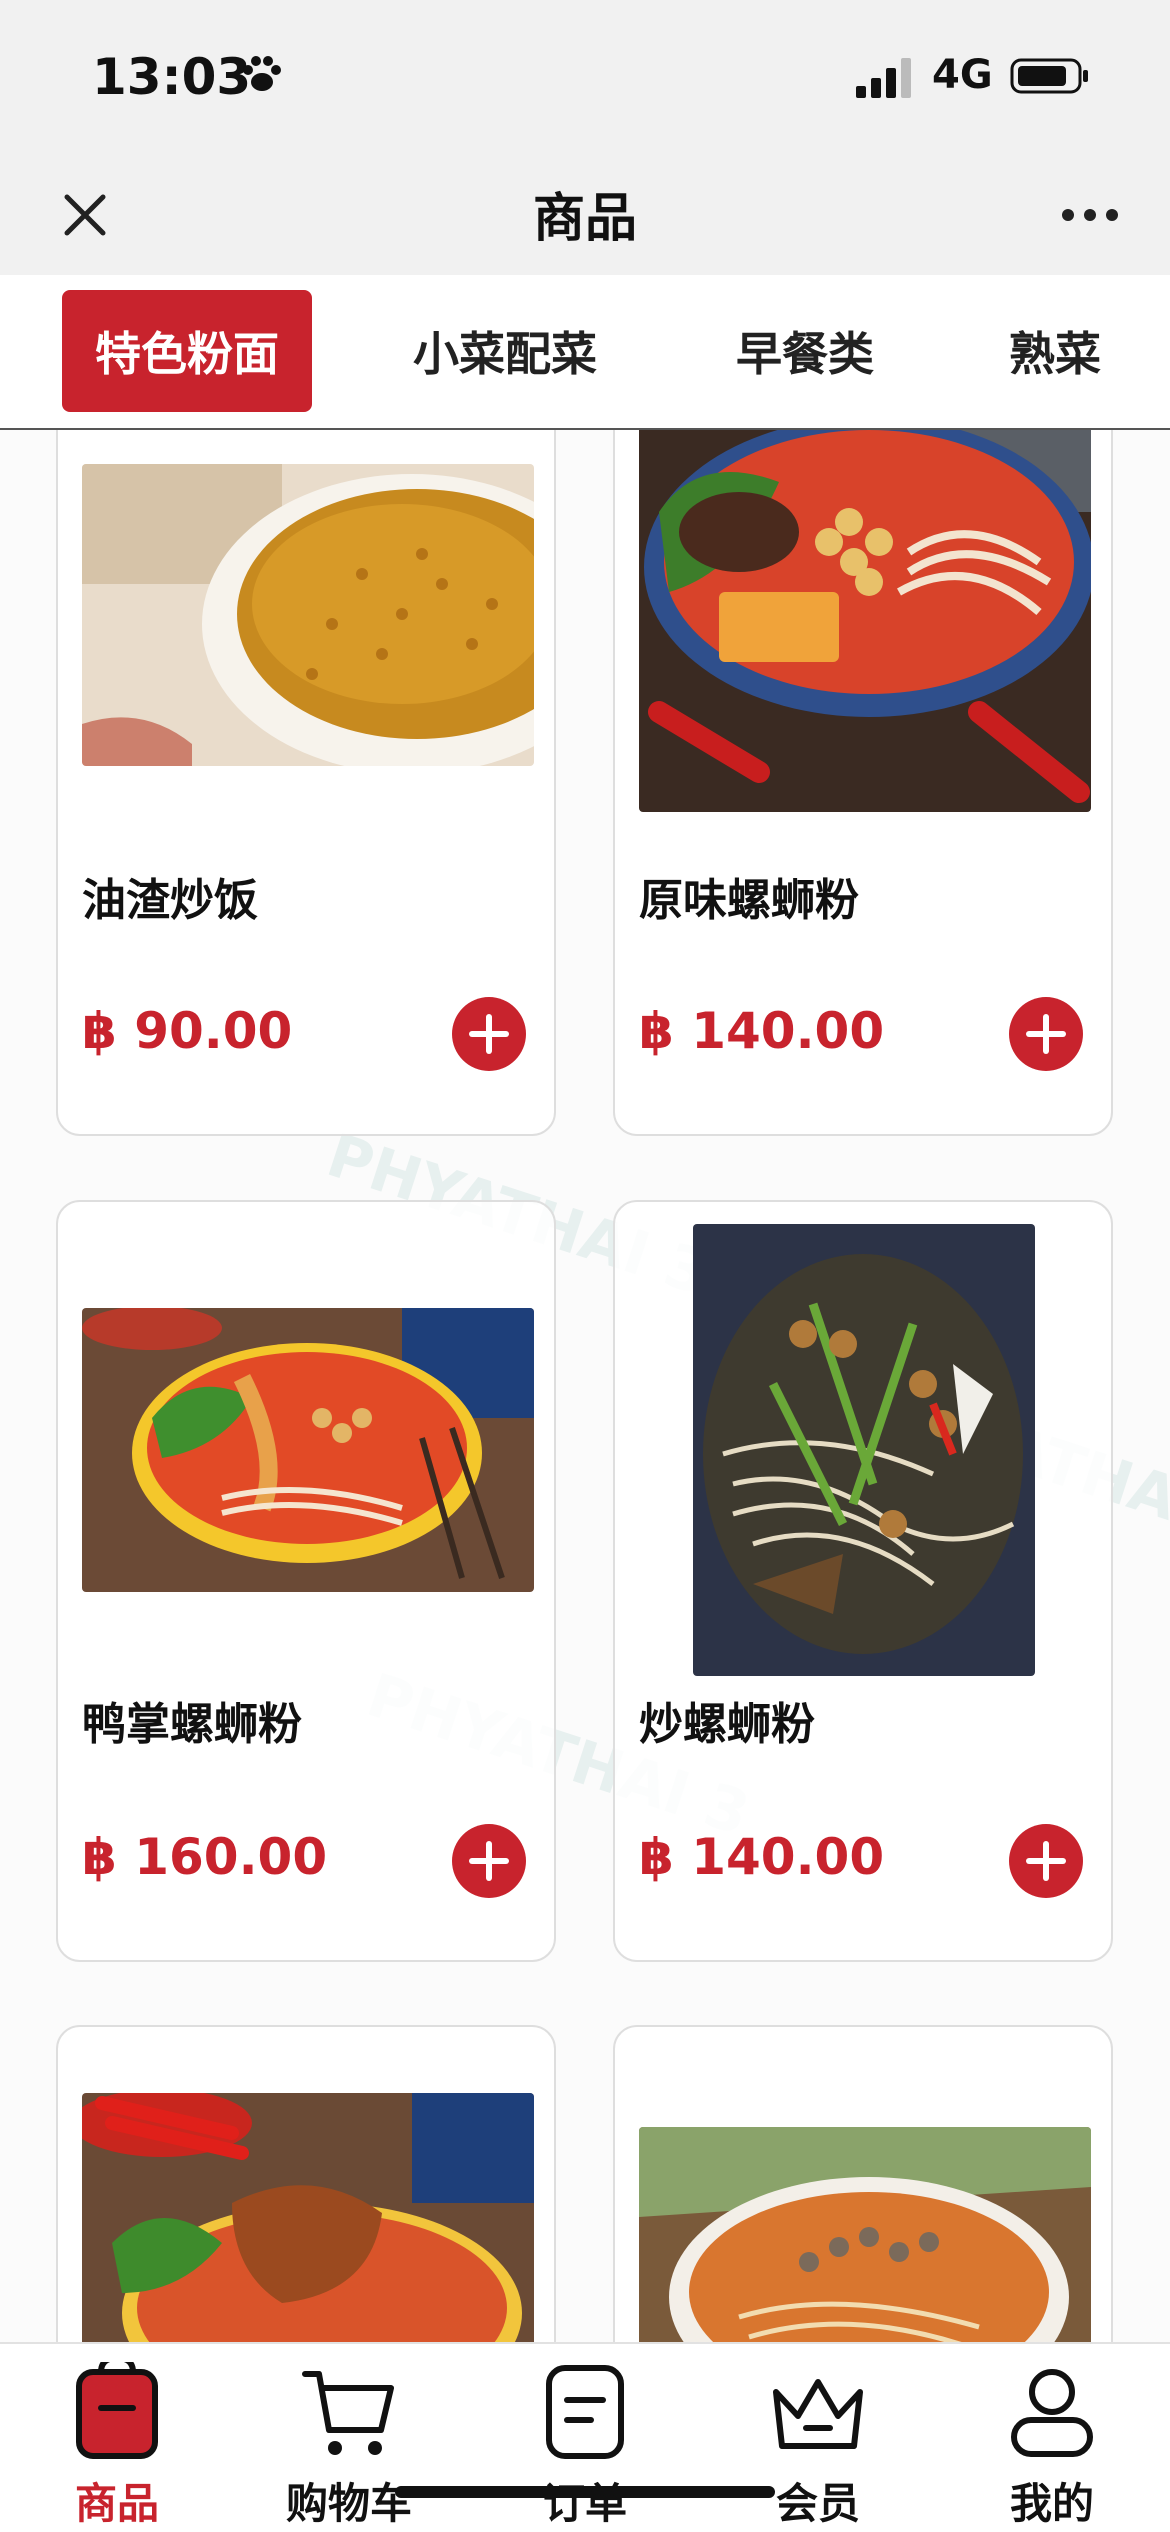  I want to click on tabbar-item-cart: 购物车, so click(349, 2445).